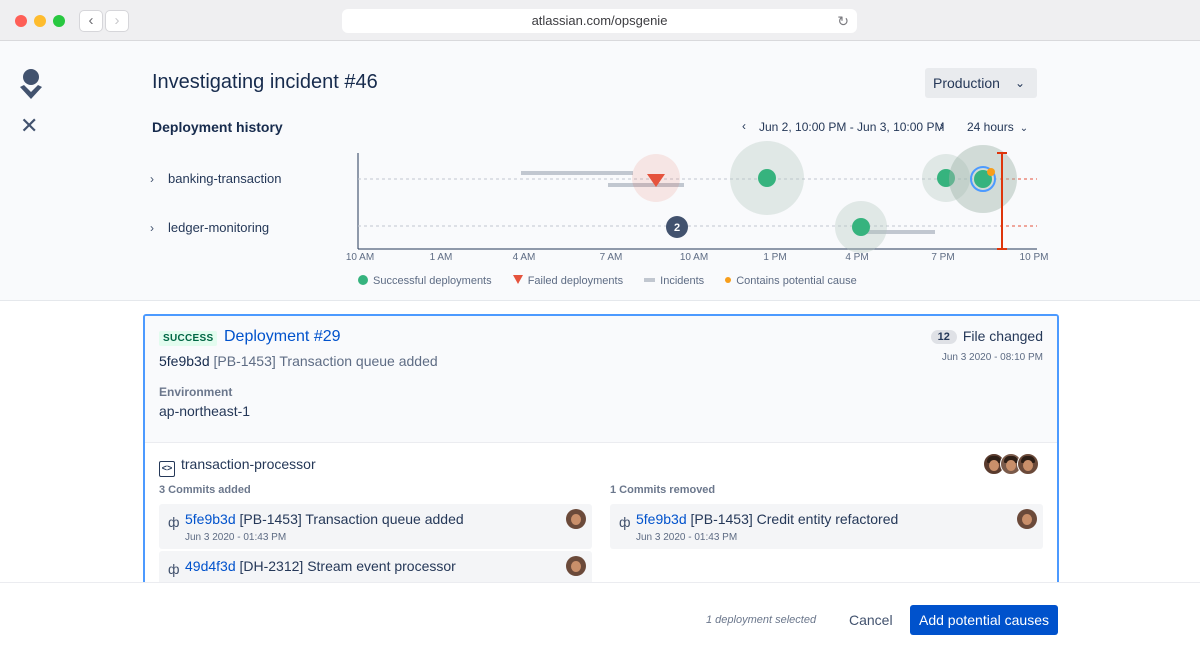 The image size is (1200, 654). I want to click on close-icon: ✕, so click(29, 126).